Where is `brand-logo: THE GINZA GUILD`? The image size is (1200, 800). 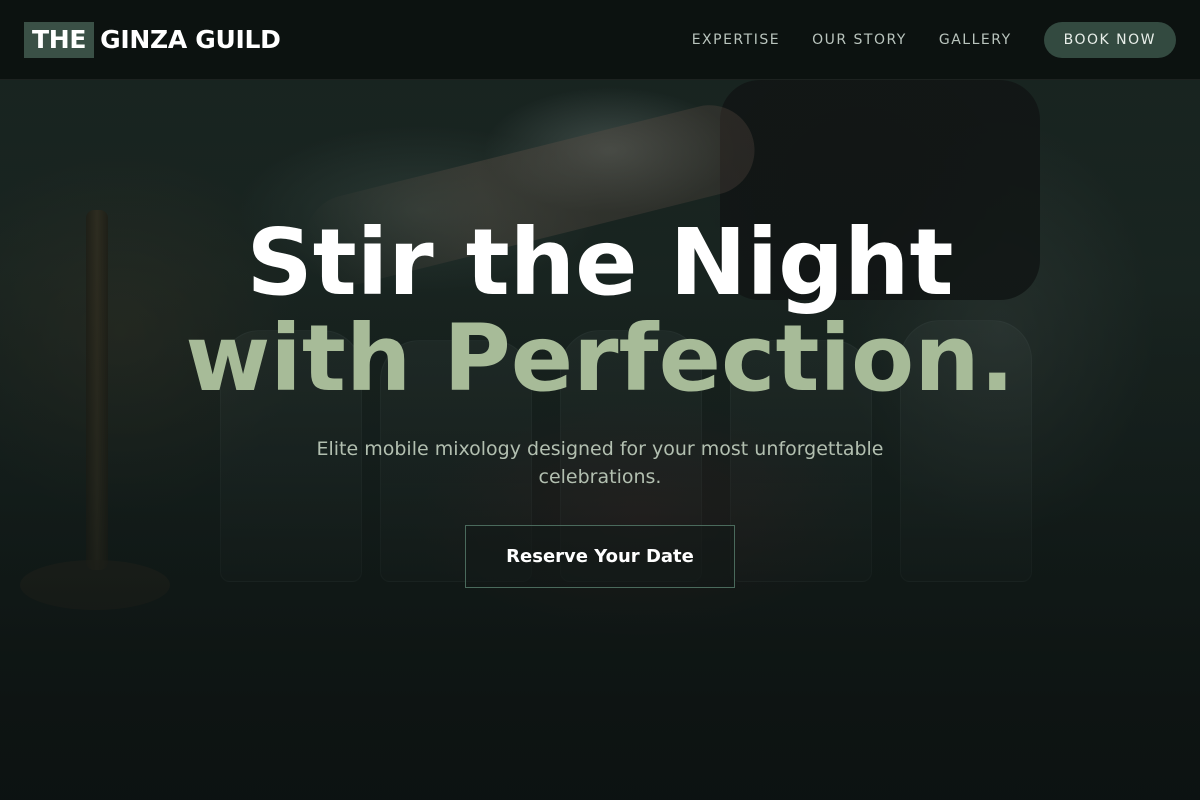
brand-logo: THE GINZA GUILD is located at coordinates (152, 39).